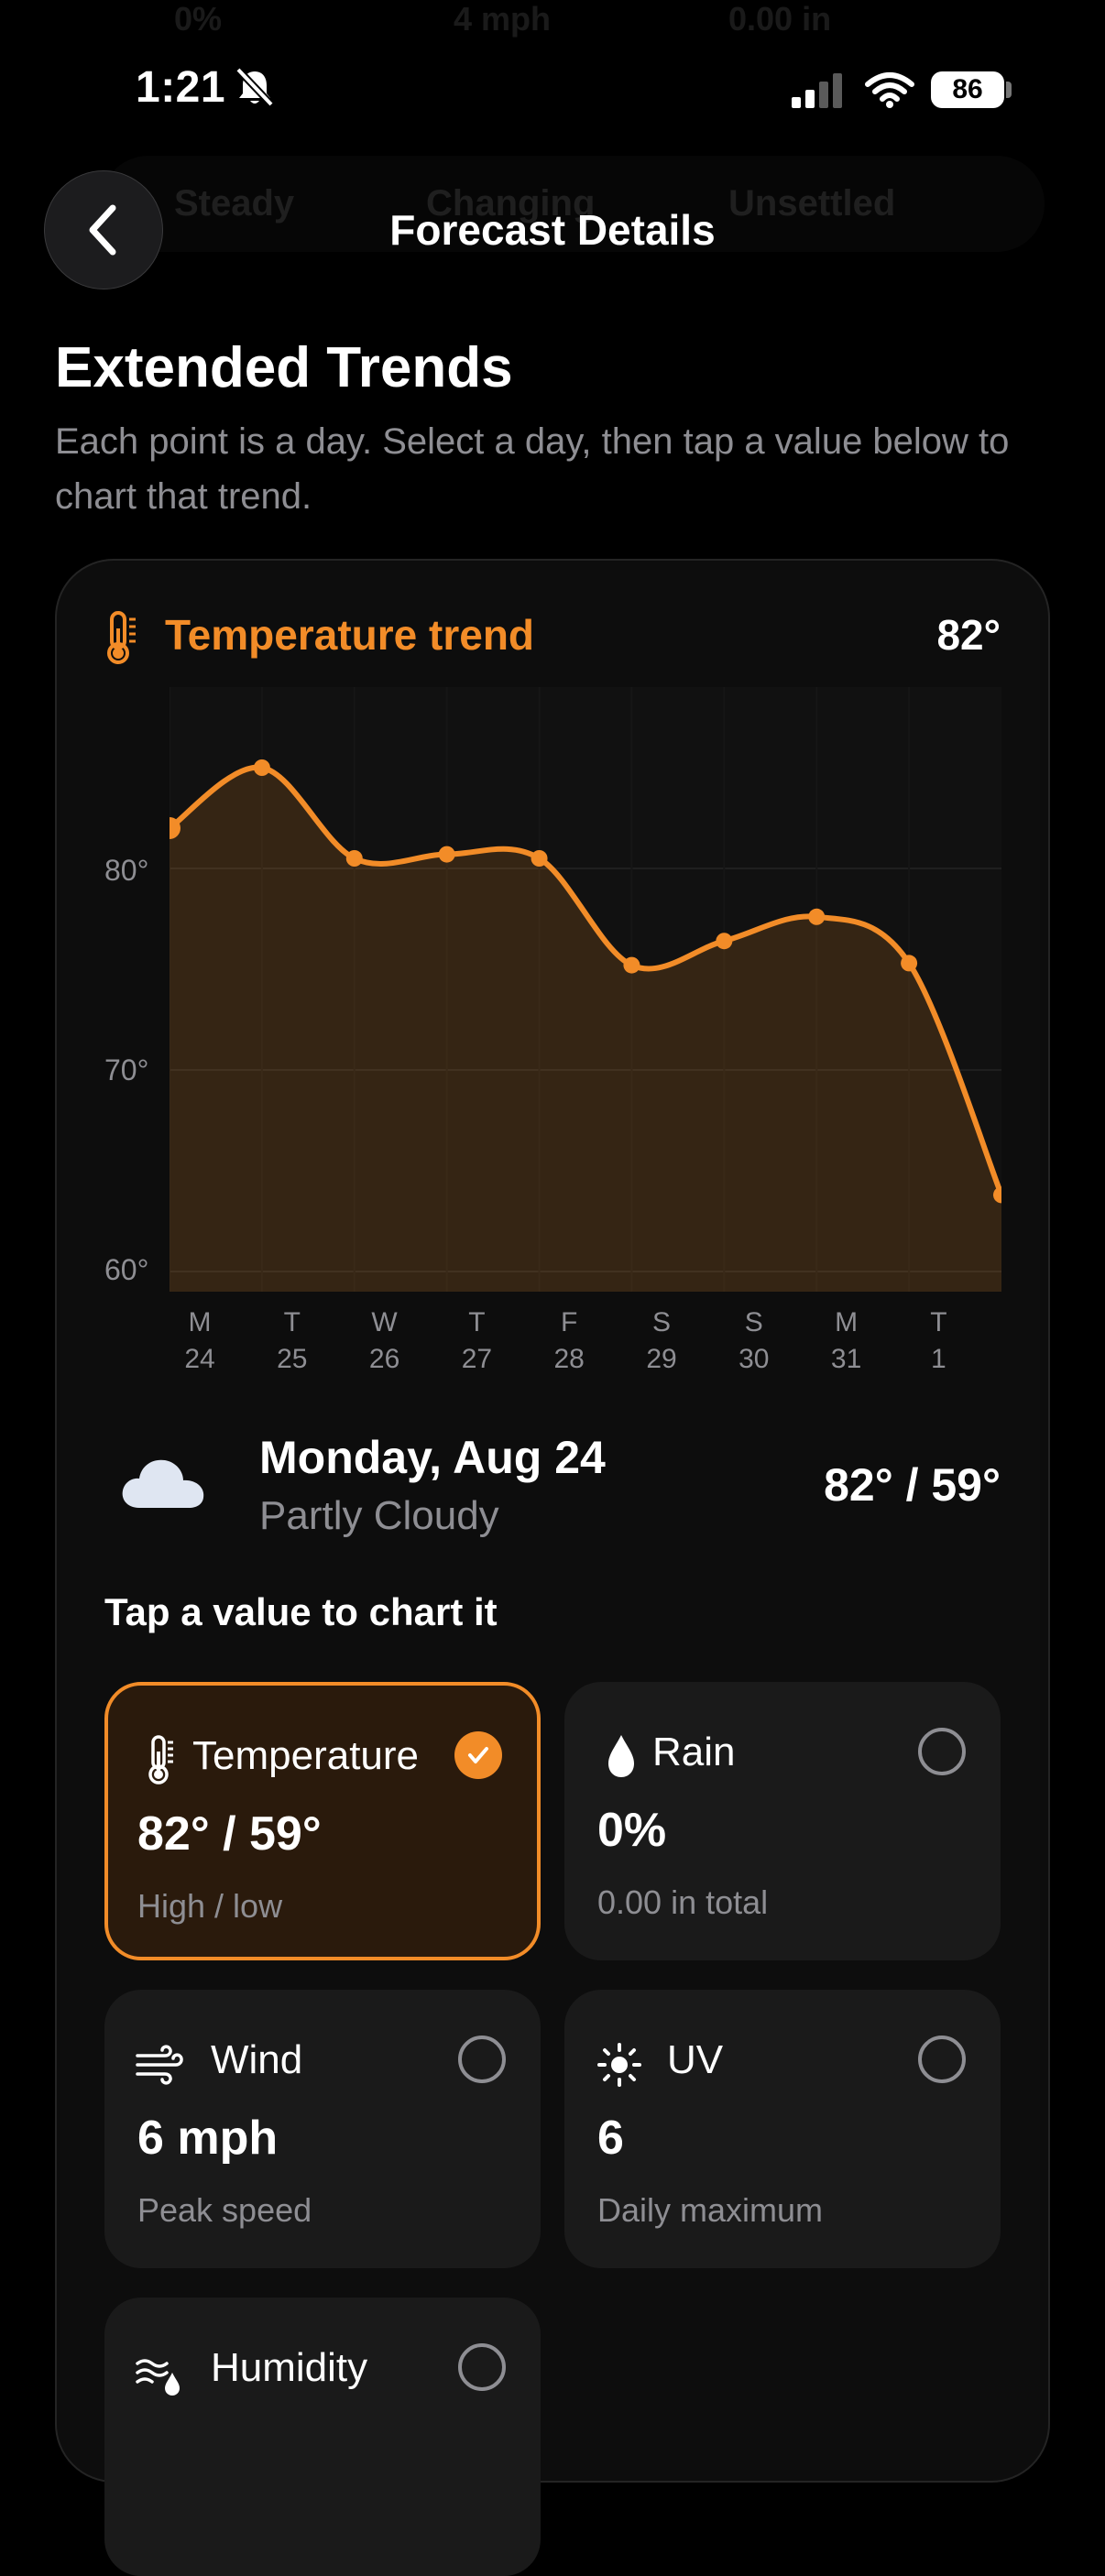 The width and height of the screenshot is (1105, 2576). I want to click on cloud-icon, so click(163, 1484).